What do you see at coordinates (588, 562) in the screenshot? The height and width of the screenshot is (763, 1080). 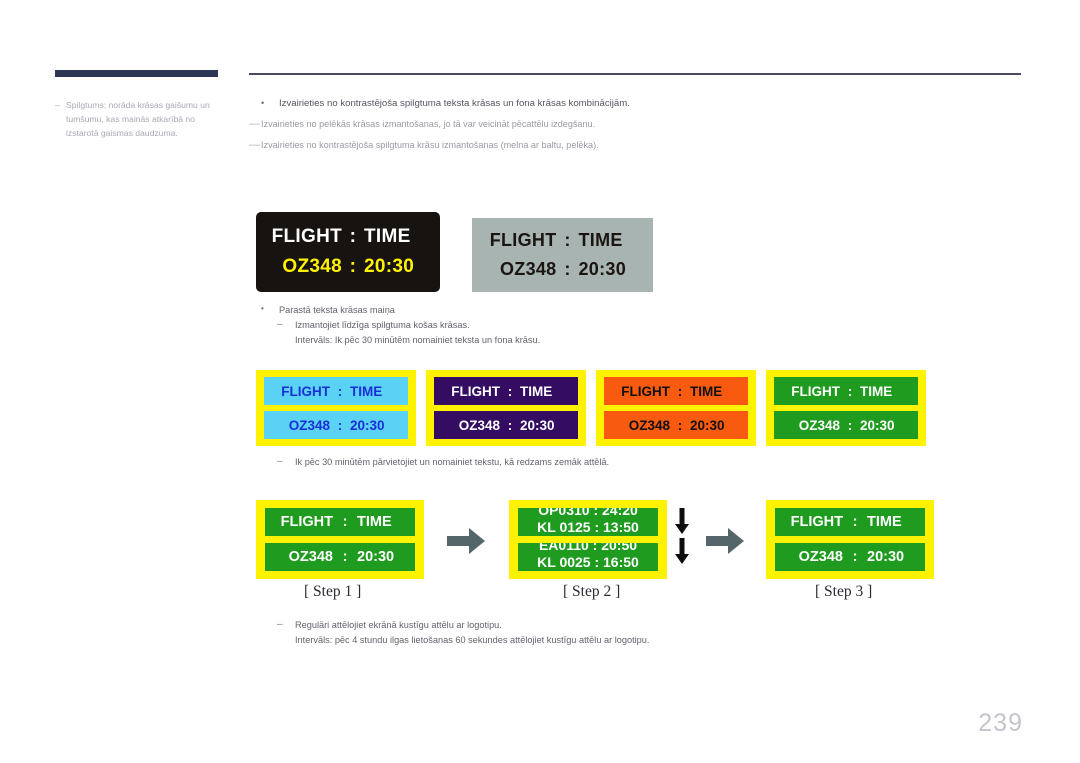 I see `flight-board-row-2-bottom: KL 0025 : 16:50` at bounding box center [588, 562].